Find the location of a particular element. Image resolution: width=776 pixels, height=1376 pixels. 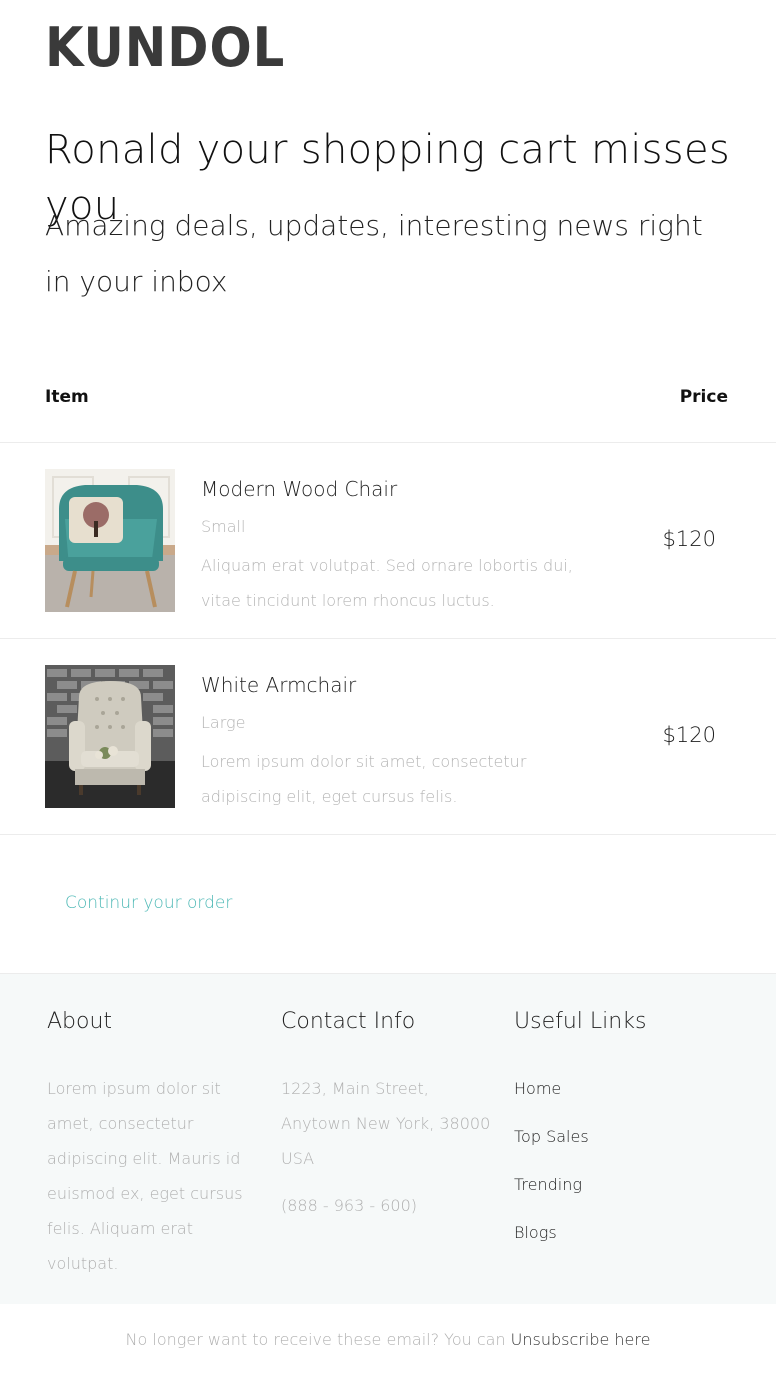

item-size: Large is located at coordinates (223, 722).